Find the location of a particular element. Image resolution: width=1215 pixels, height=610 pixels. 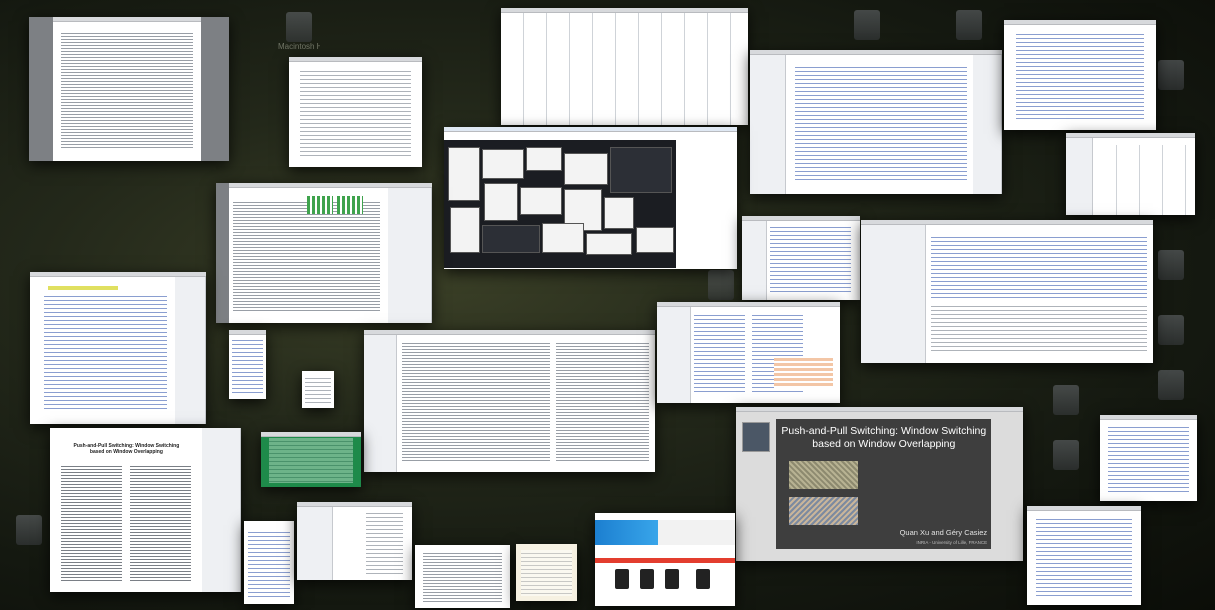

finder-sidebar is located at coordinates (754, 260).